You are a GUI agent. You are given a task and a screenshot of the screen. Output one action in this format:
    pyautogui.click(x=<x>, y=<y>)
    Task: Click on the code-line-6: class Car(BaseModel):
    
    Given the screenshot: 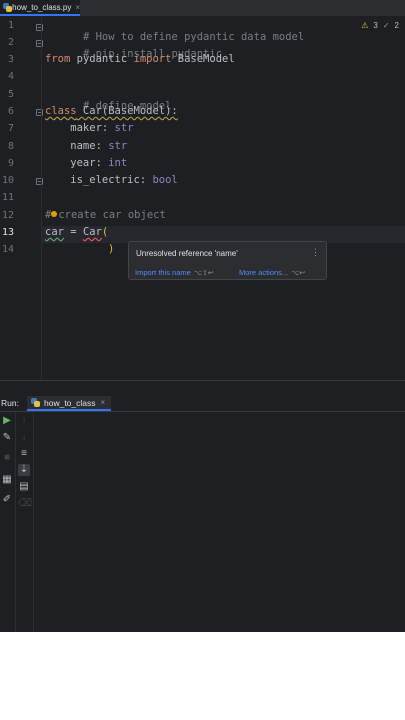 What is the action you would take?
    pyautogui.click(x=111, y=111)
    